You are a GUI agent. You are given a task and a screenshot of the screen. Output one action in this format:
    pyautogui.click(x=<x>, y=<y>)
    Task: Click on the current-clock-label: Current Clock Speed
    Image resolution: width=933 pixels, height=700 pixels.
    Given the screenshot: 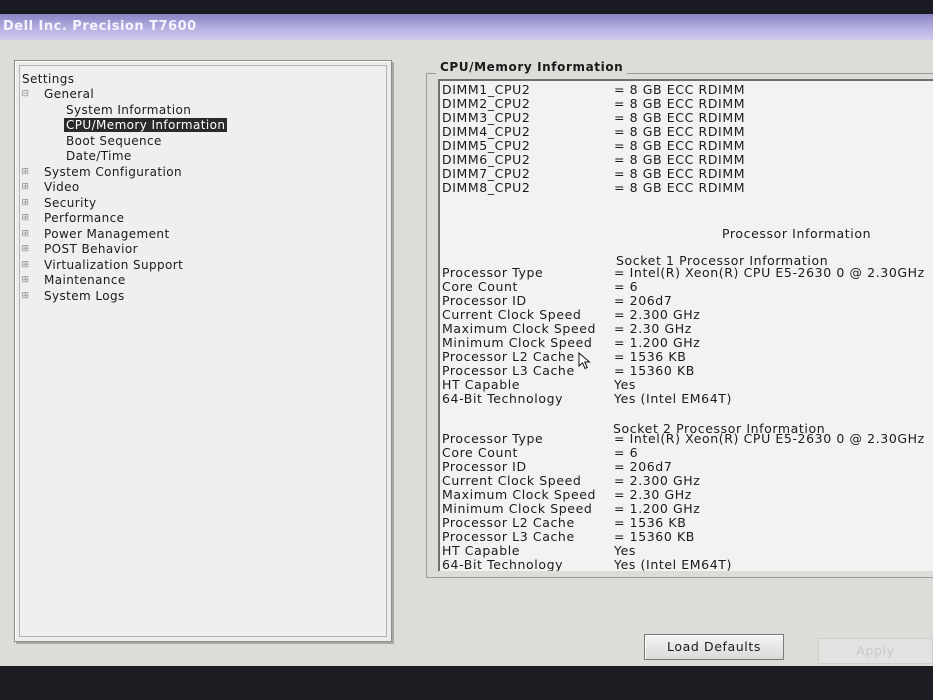 What is the action you would take?
    pyautogui.click(x=512, y=480)
    